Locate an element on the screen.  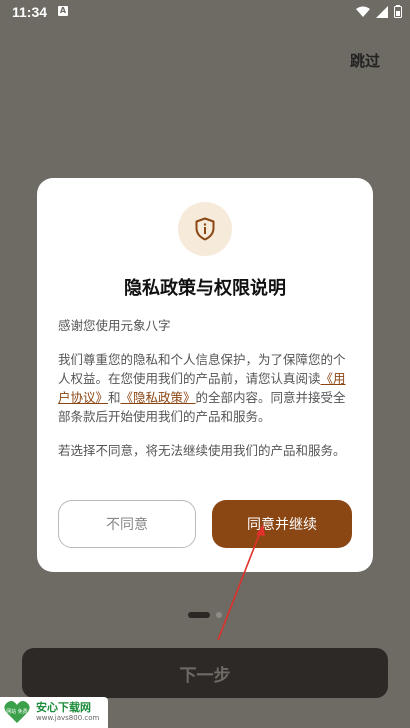
shield-info-icon is located at coordinates (205, 229).